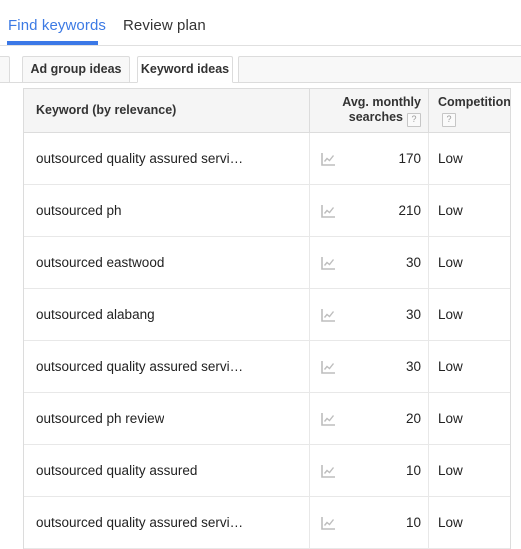 Image resolution: width=521 pixels, height=549 pixels. What do you see at coordinates (368, 210) in the screenshot?
I see `cell-avg-monthly-searches: 210` at bounding box center [368, 210].